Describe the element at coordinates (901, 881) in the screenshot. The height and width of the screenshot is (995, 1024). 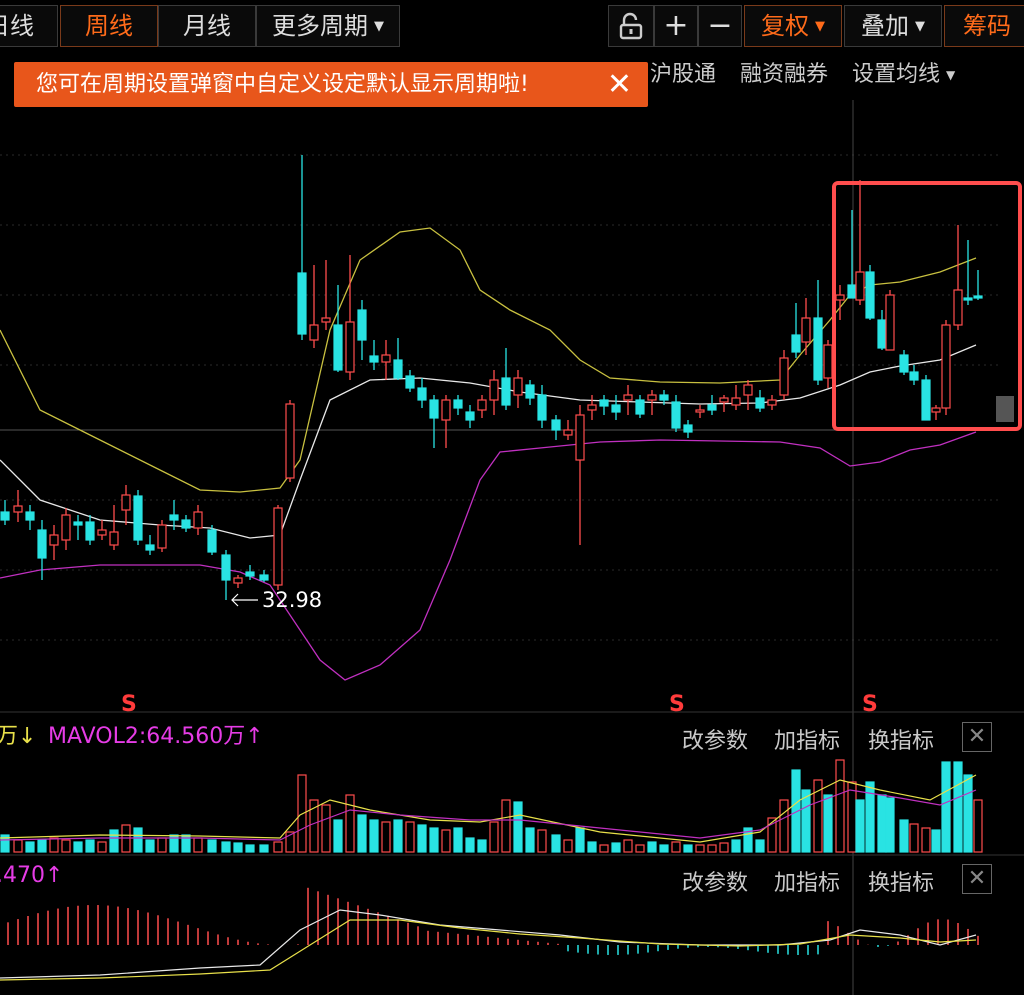
I see `macd-switch-indicator-button: 换指标` at that location.